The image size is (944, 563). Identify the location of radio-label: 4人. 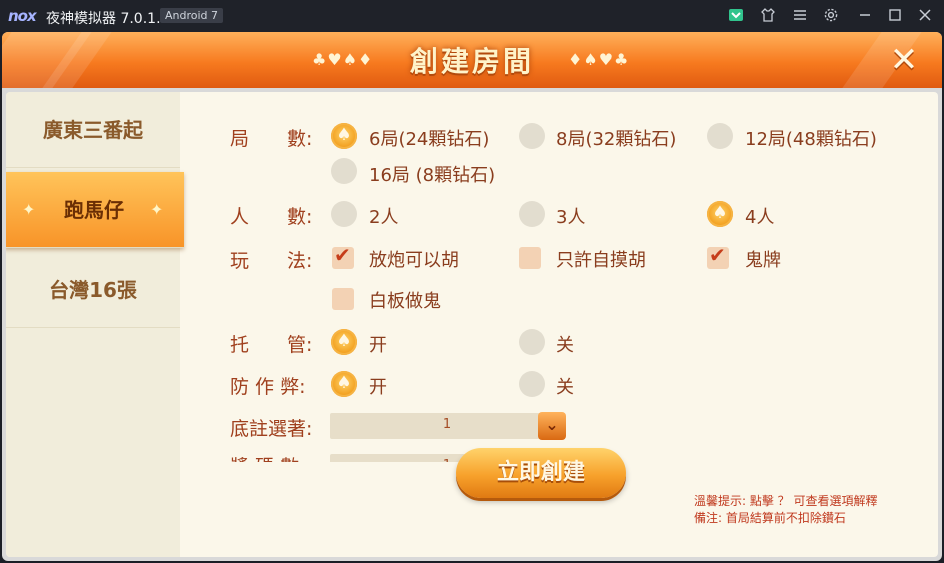
(760, 217).